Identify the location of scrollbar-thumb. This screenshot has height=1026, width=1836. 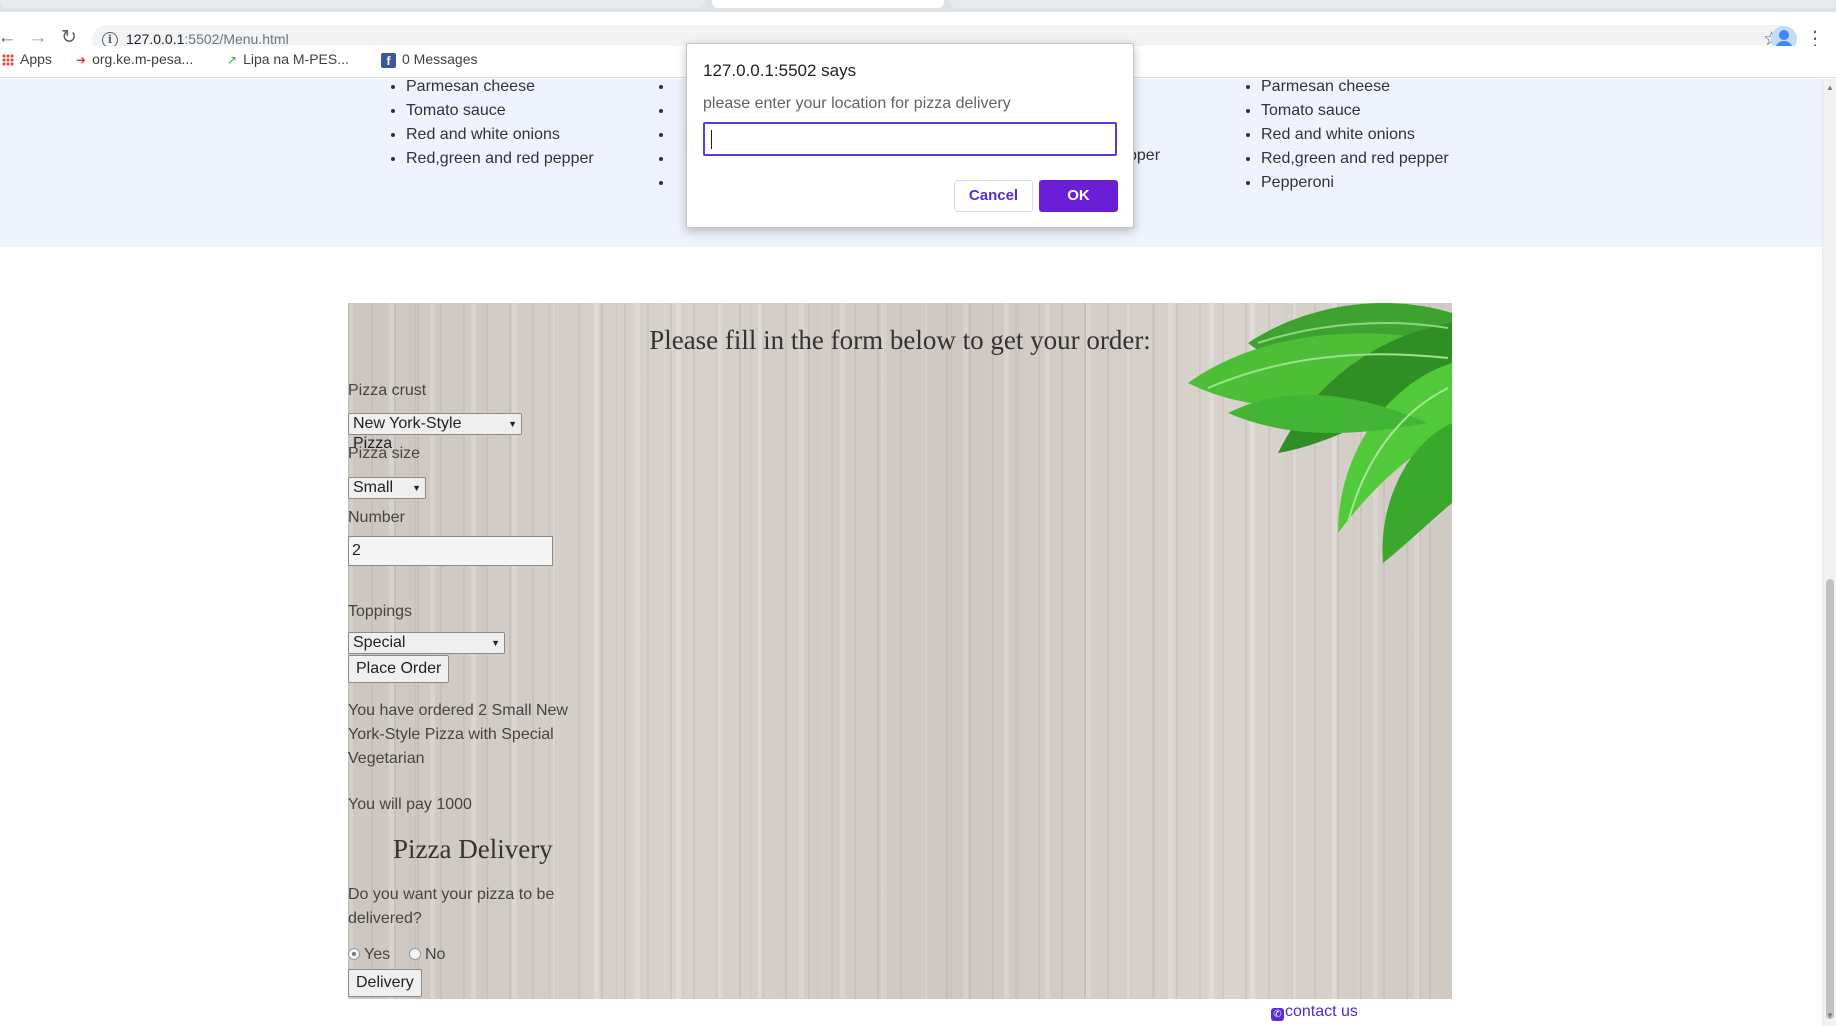
(1830, 799).